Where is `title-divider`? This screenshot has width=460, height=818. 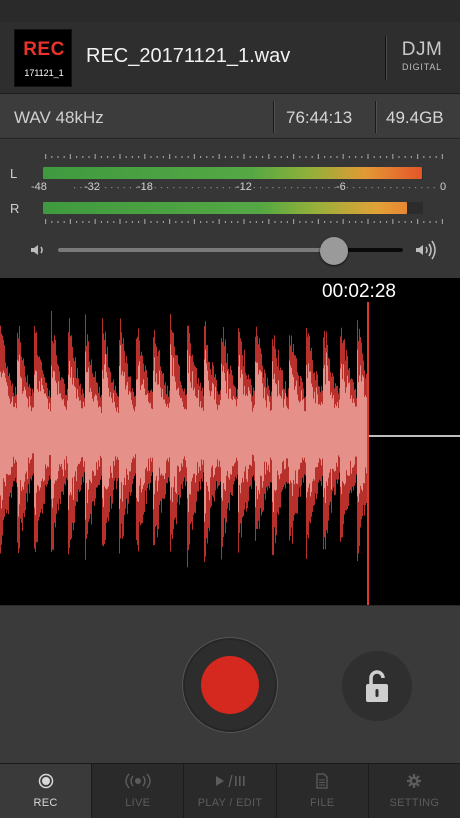
title-divider is located at coordinates (385, 58).